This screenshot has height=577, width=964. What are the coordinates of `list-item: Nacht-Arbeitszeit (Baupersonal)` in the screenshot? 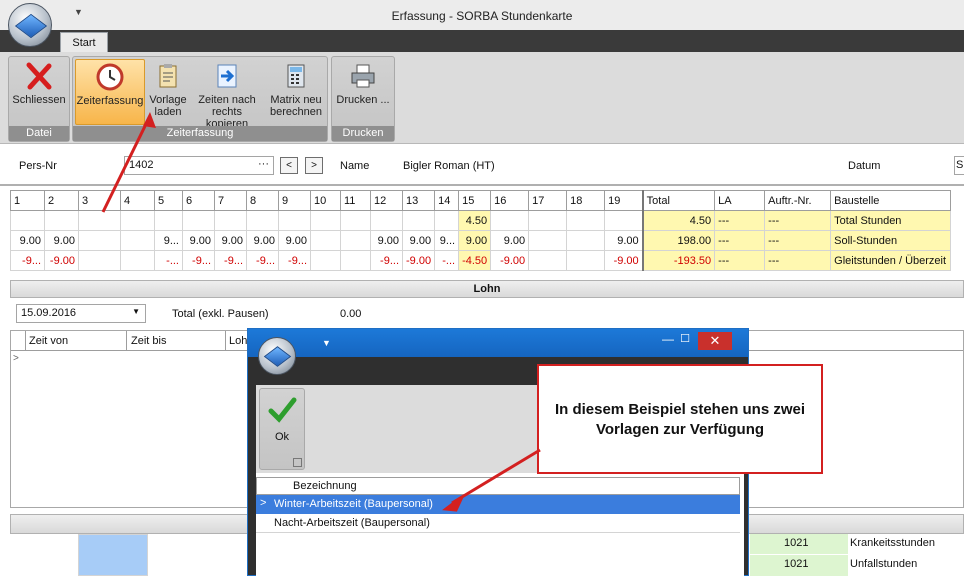 It's located at (498, 523).